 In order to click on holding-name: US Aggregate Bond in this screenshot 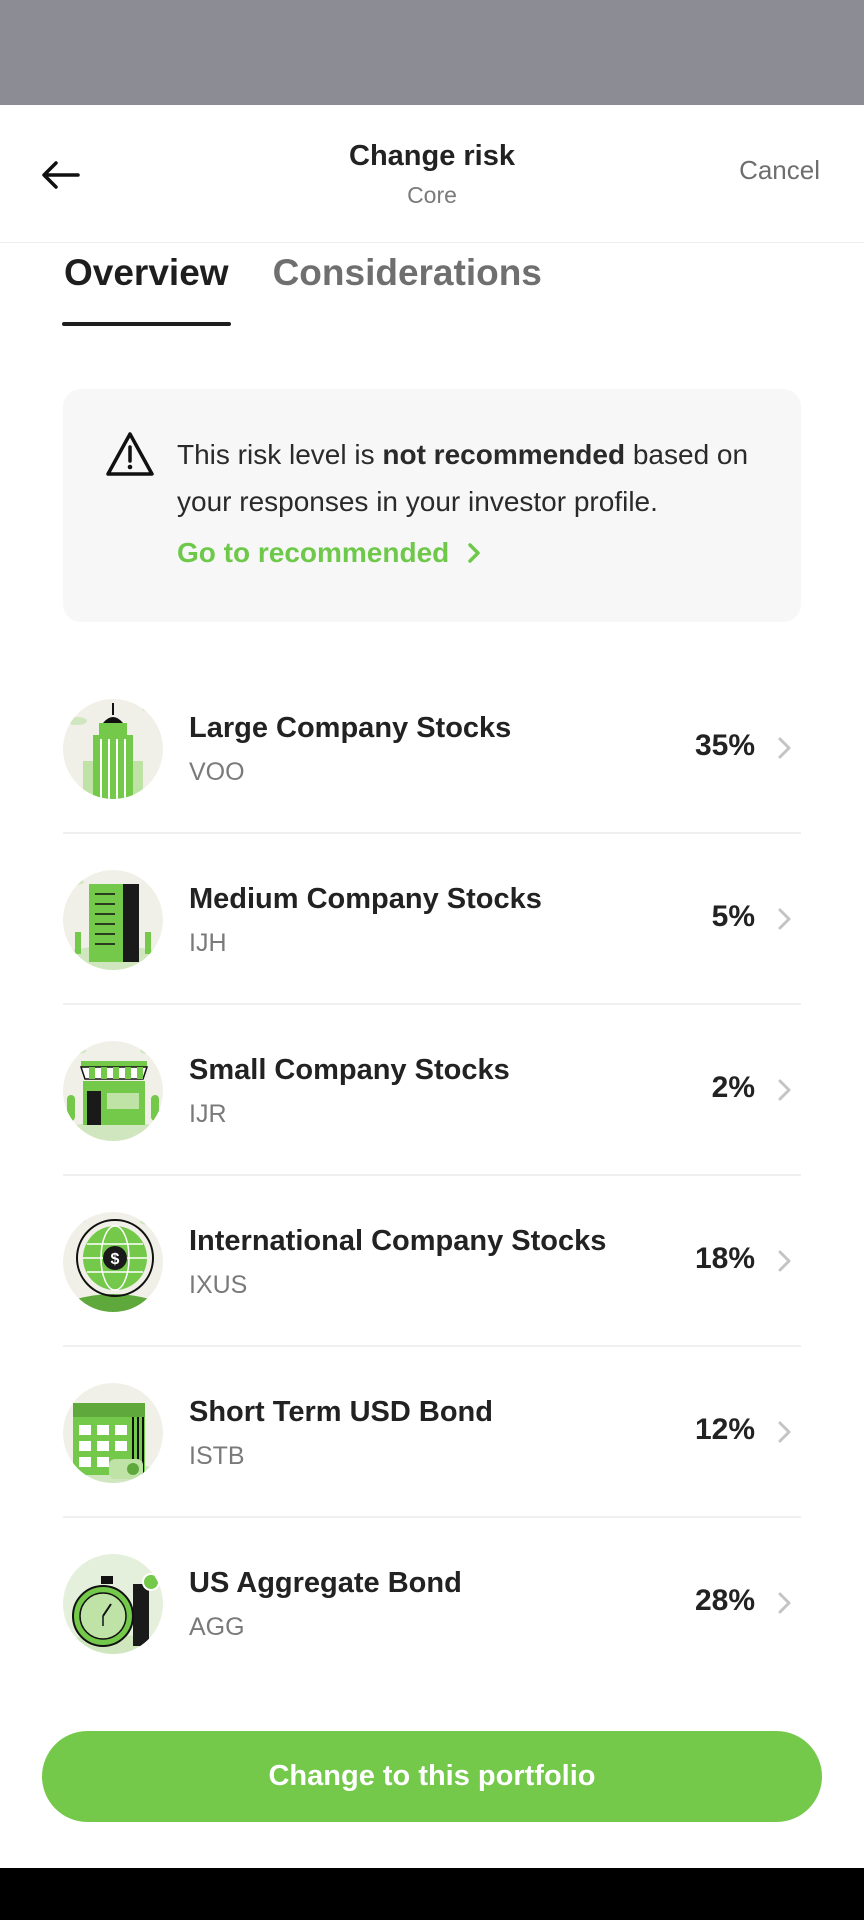, I will do `click(325, 1583)`.